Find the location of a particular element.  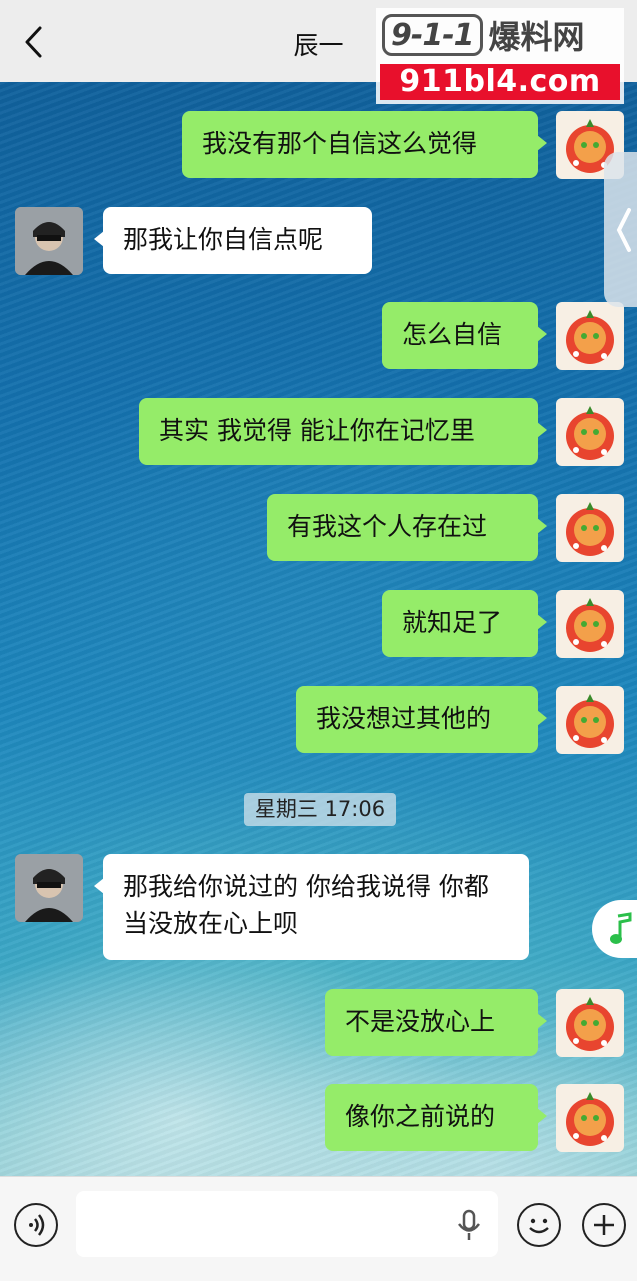

message-timestamp: 星期三 17:06 is located at coordinates (320, 809).